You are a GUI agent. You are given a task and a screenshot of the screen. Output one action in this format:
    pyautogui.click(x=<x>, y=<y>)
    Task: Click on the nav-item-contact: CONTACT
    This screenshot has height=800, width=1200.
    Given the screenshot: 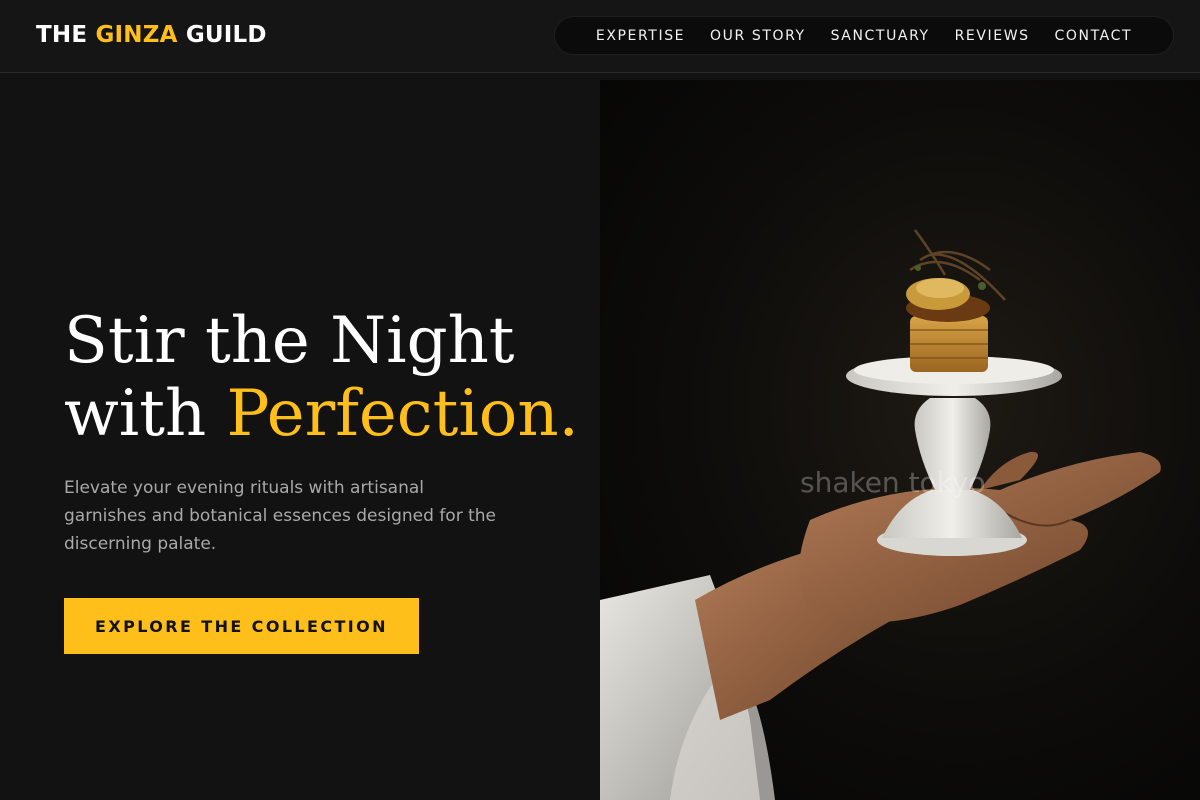 What is the action you would take?
    pyautogui.click(x=1094, y=36)
    